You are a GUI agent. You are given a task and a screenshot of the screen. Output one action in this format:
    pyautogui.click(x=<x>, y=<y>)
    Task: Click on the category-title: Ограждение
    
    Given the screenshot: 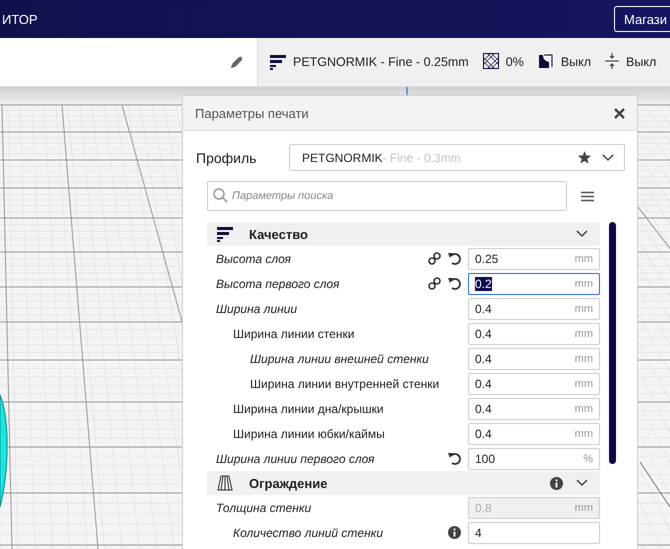 What is the action you would take?
    pyautogui.click(x=288, y=483)
    